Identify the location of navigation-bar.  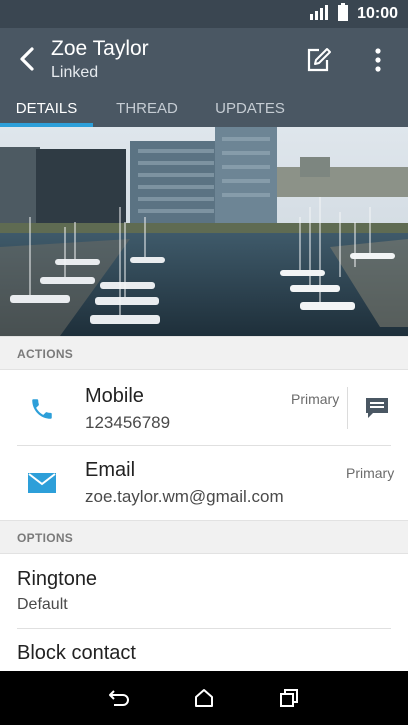
(204, 698).